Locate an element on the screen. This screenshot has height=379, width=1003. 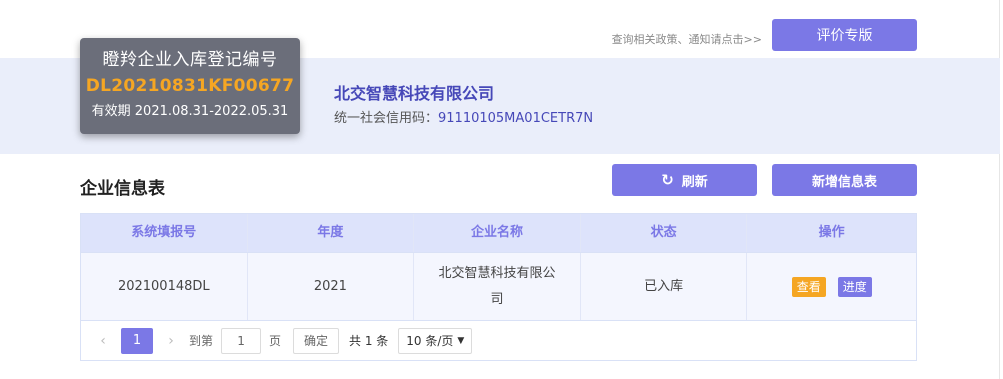
header-cell: 企业名称 is located at coordinates (497, 233).